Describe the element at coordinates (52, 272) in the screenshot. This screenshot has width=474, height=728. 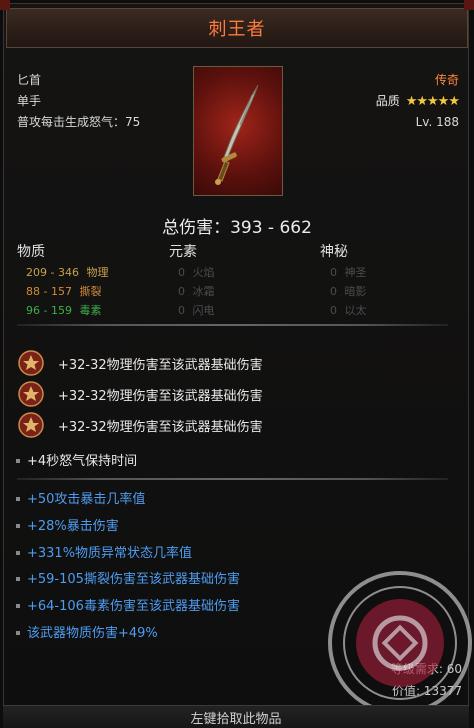
I see `stat-value: 209 - 346` at that location.